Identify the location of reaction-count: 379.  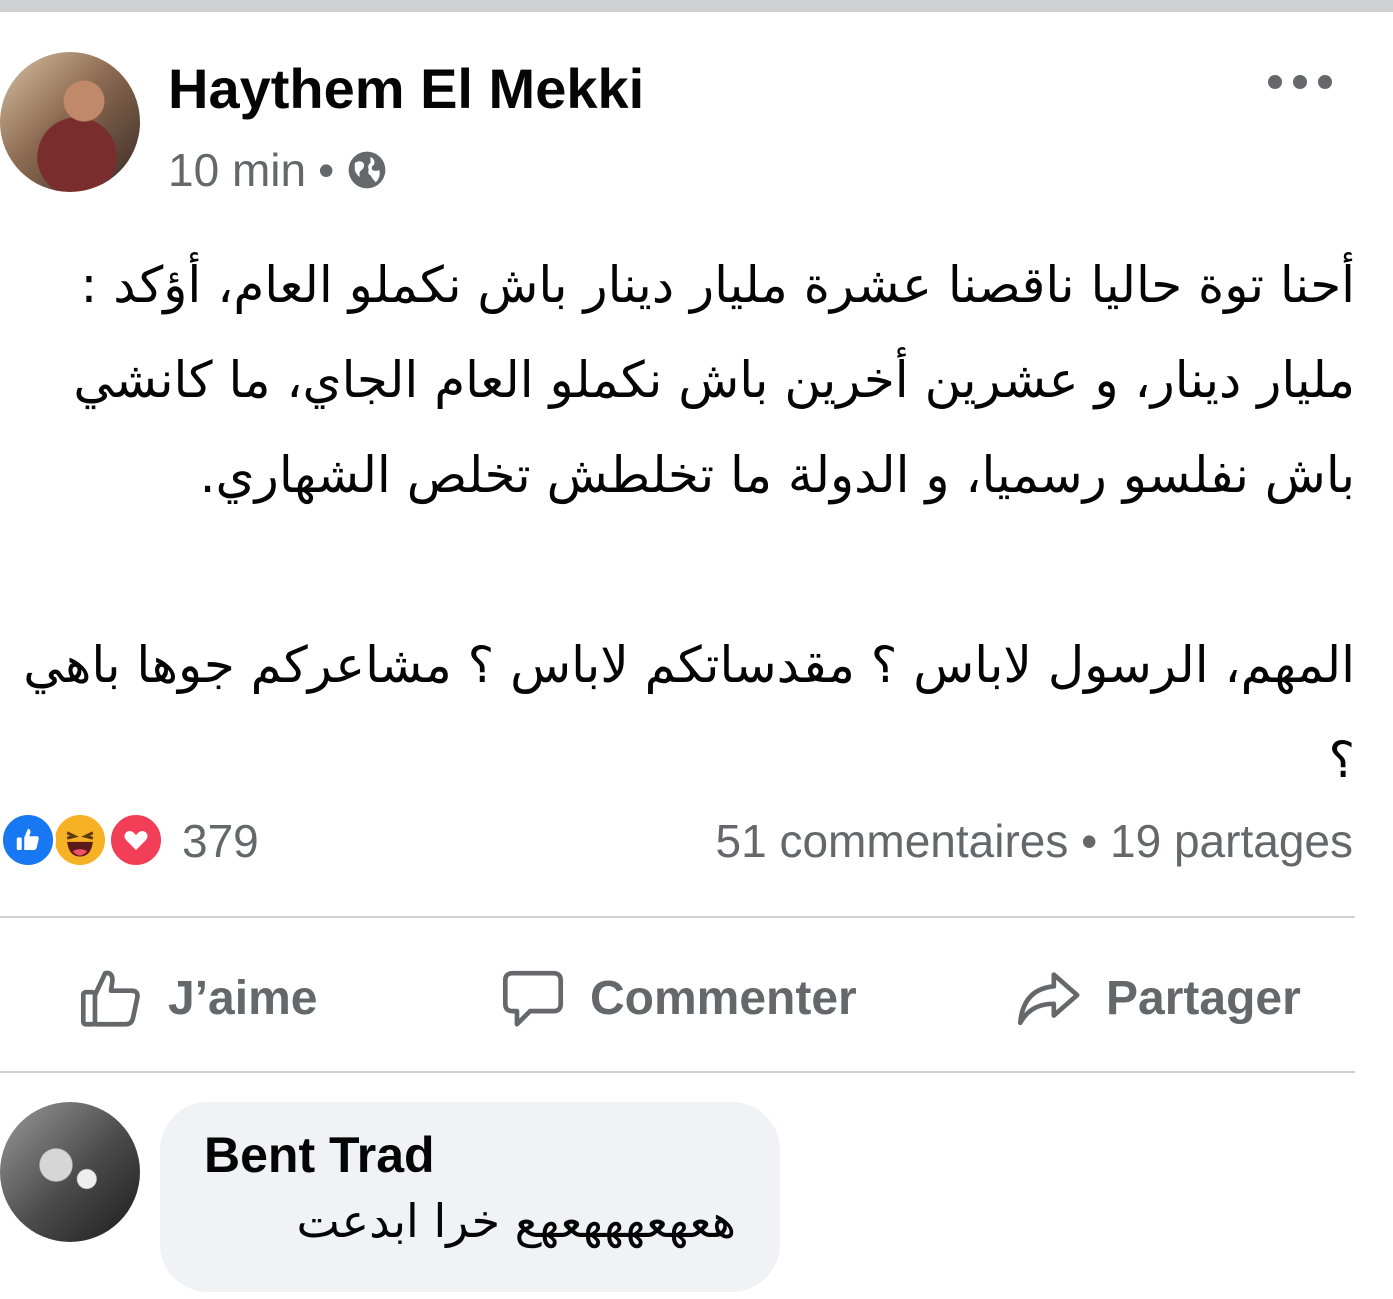
(220, 841).